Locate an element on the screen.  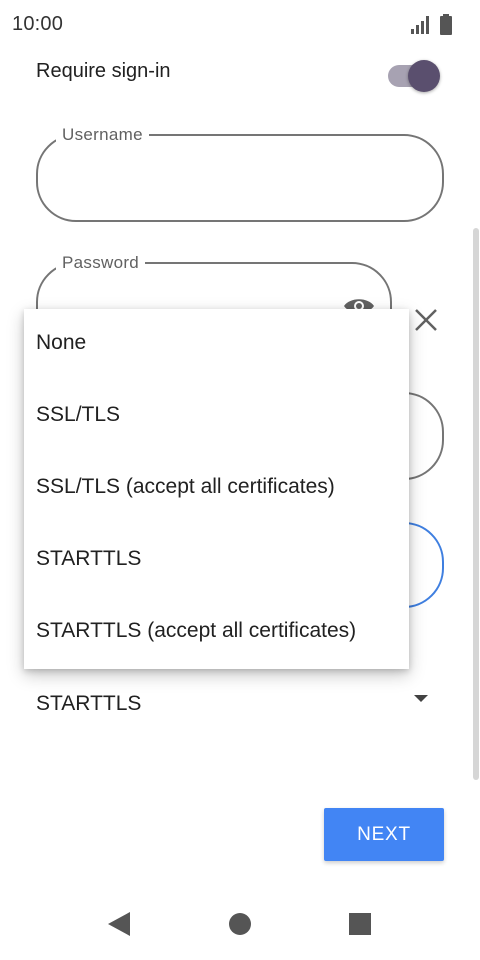
require-signin-switch is located at coordinates (414, 76).